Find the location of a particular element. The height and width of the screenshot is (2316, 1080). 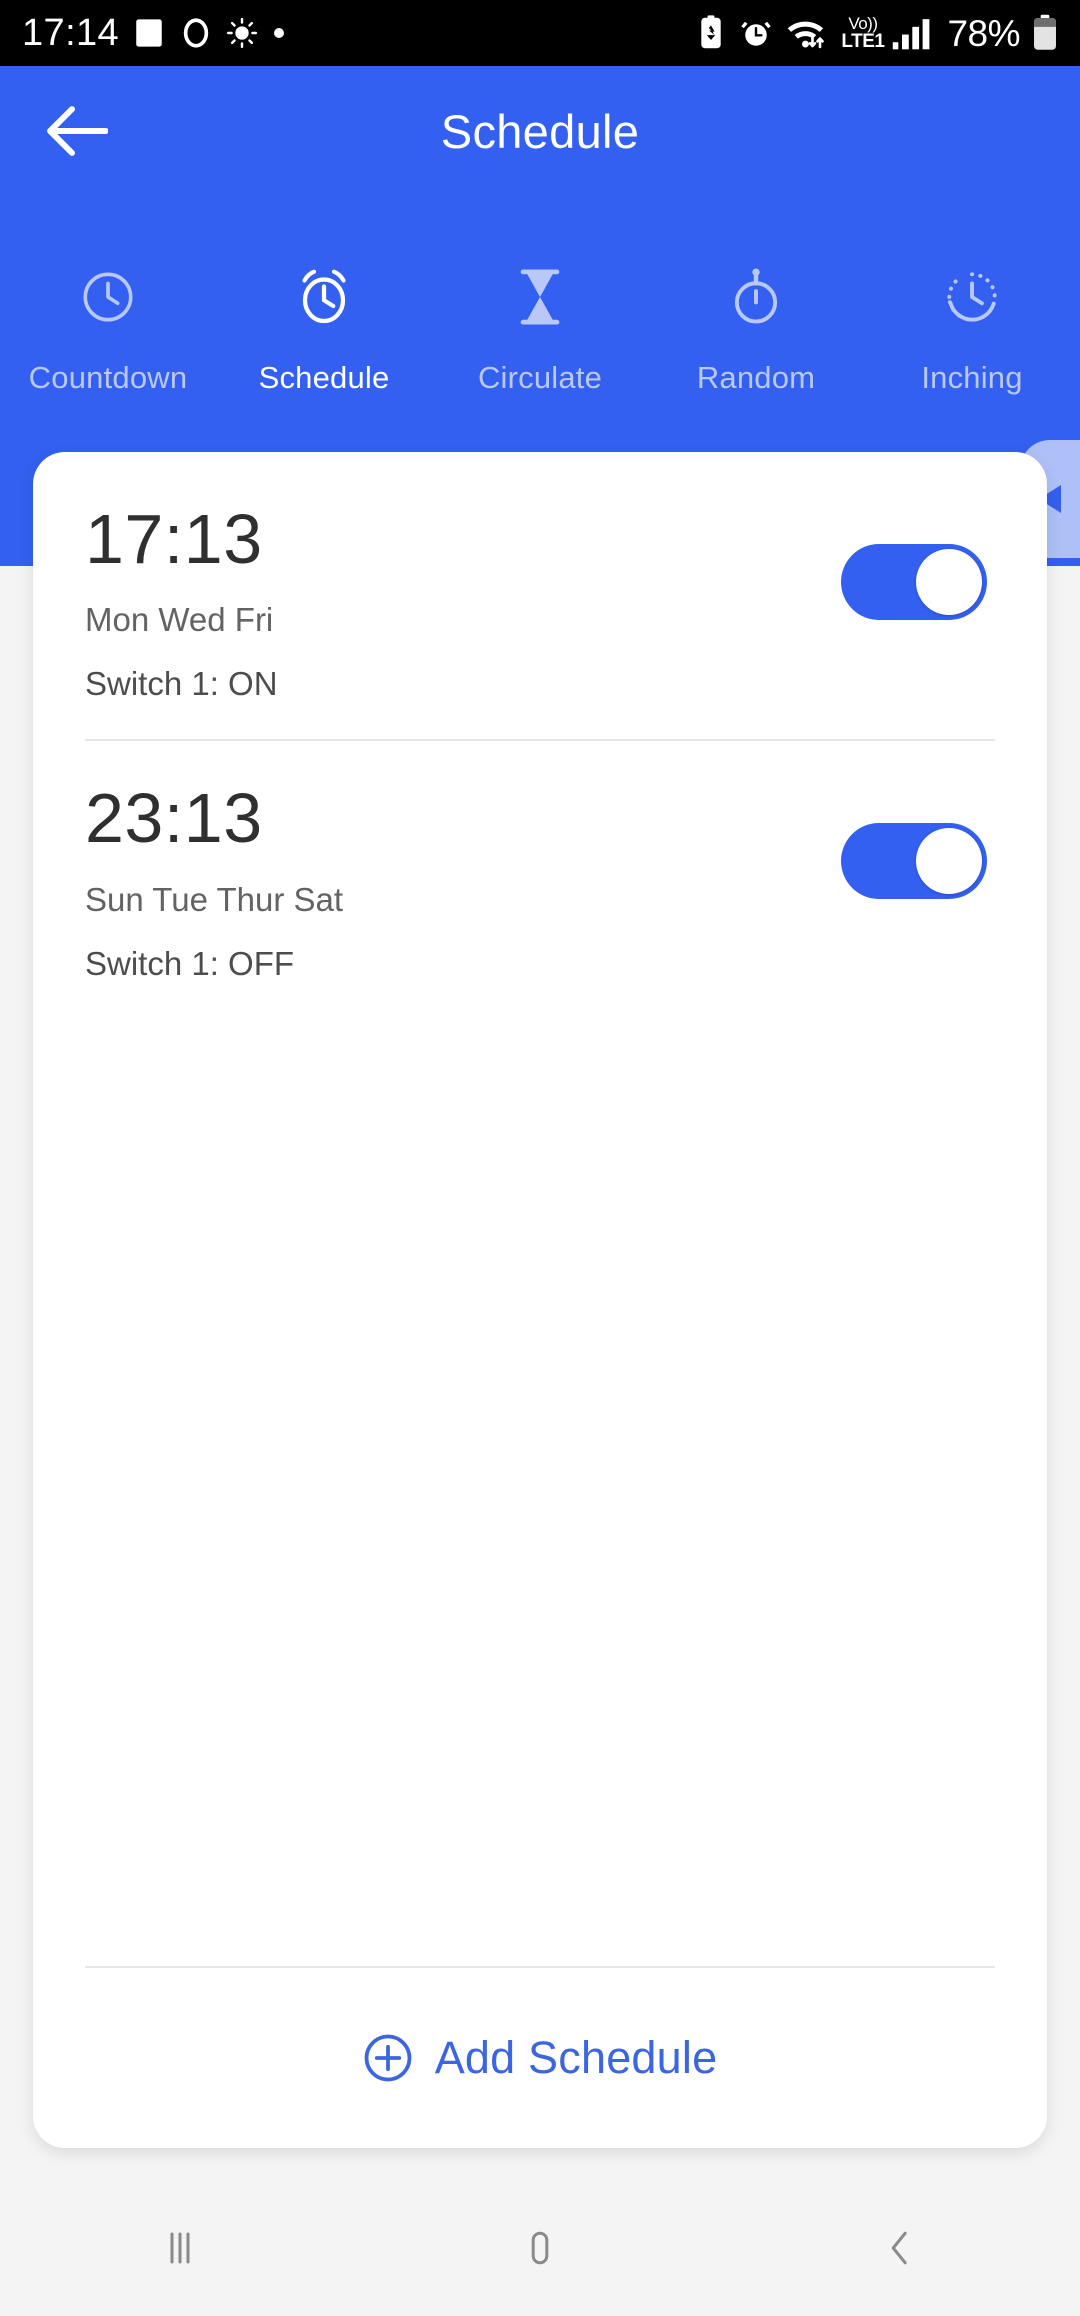

tab-schedule-label: Schedule is located at coordinates (324, 377).